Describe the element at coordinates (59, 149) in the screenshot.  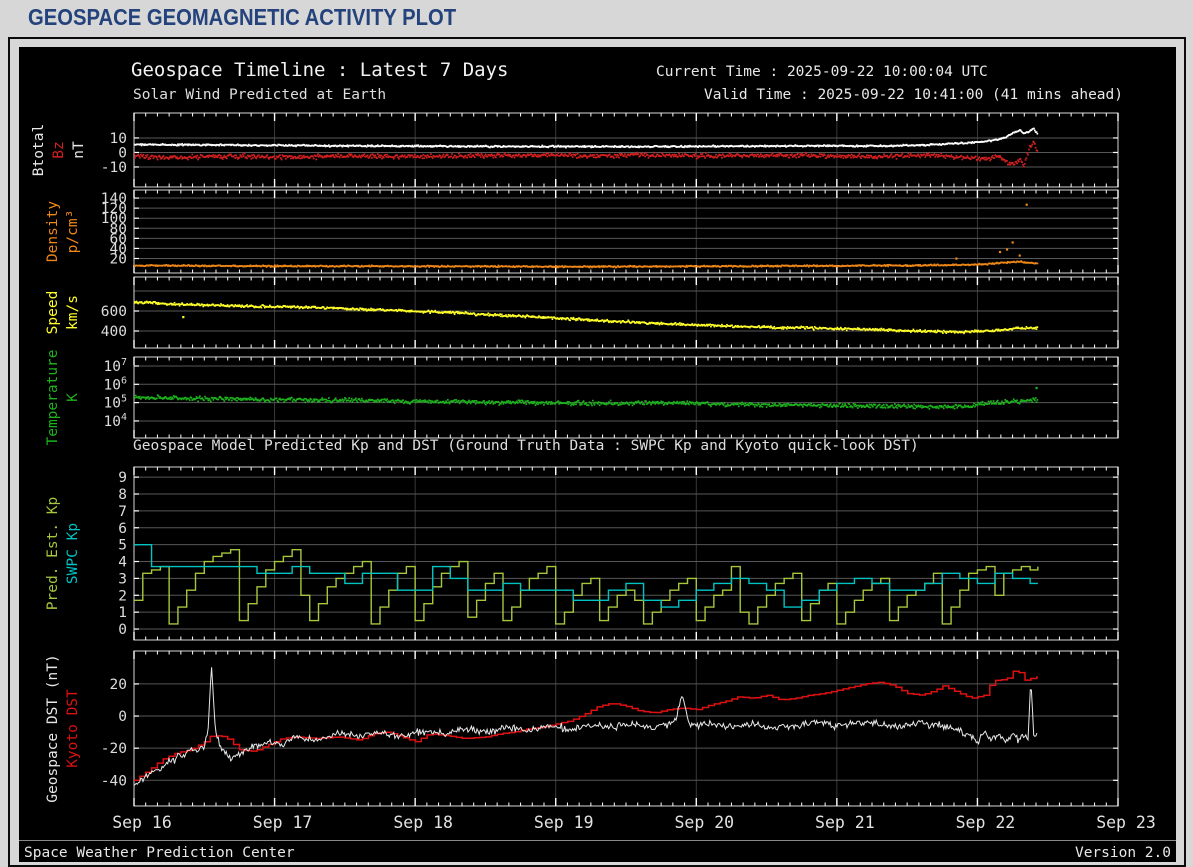
I see `ylabel-mag-1: Bz` at that location.